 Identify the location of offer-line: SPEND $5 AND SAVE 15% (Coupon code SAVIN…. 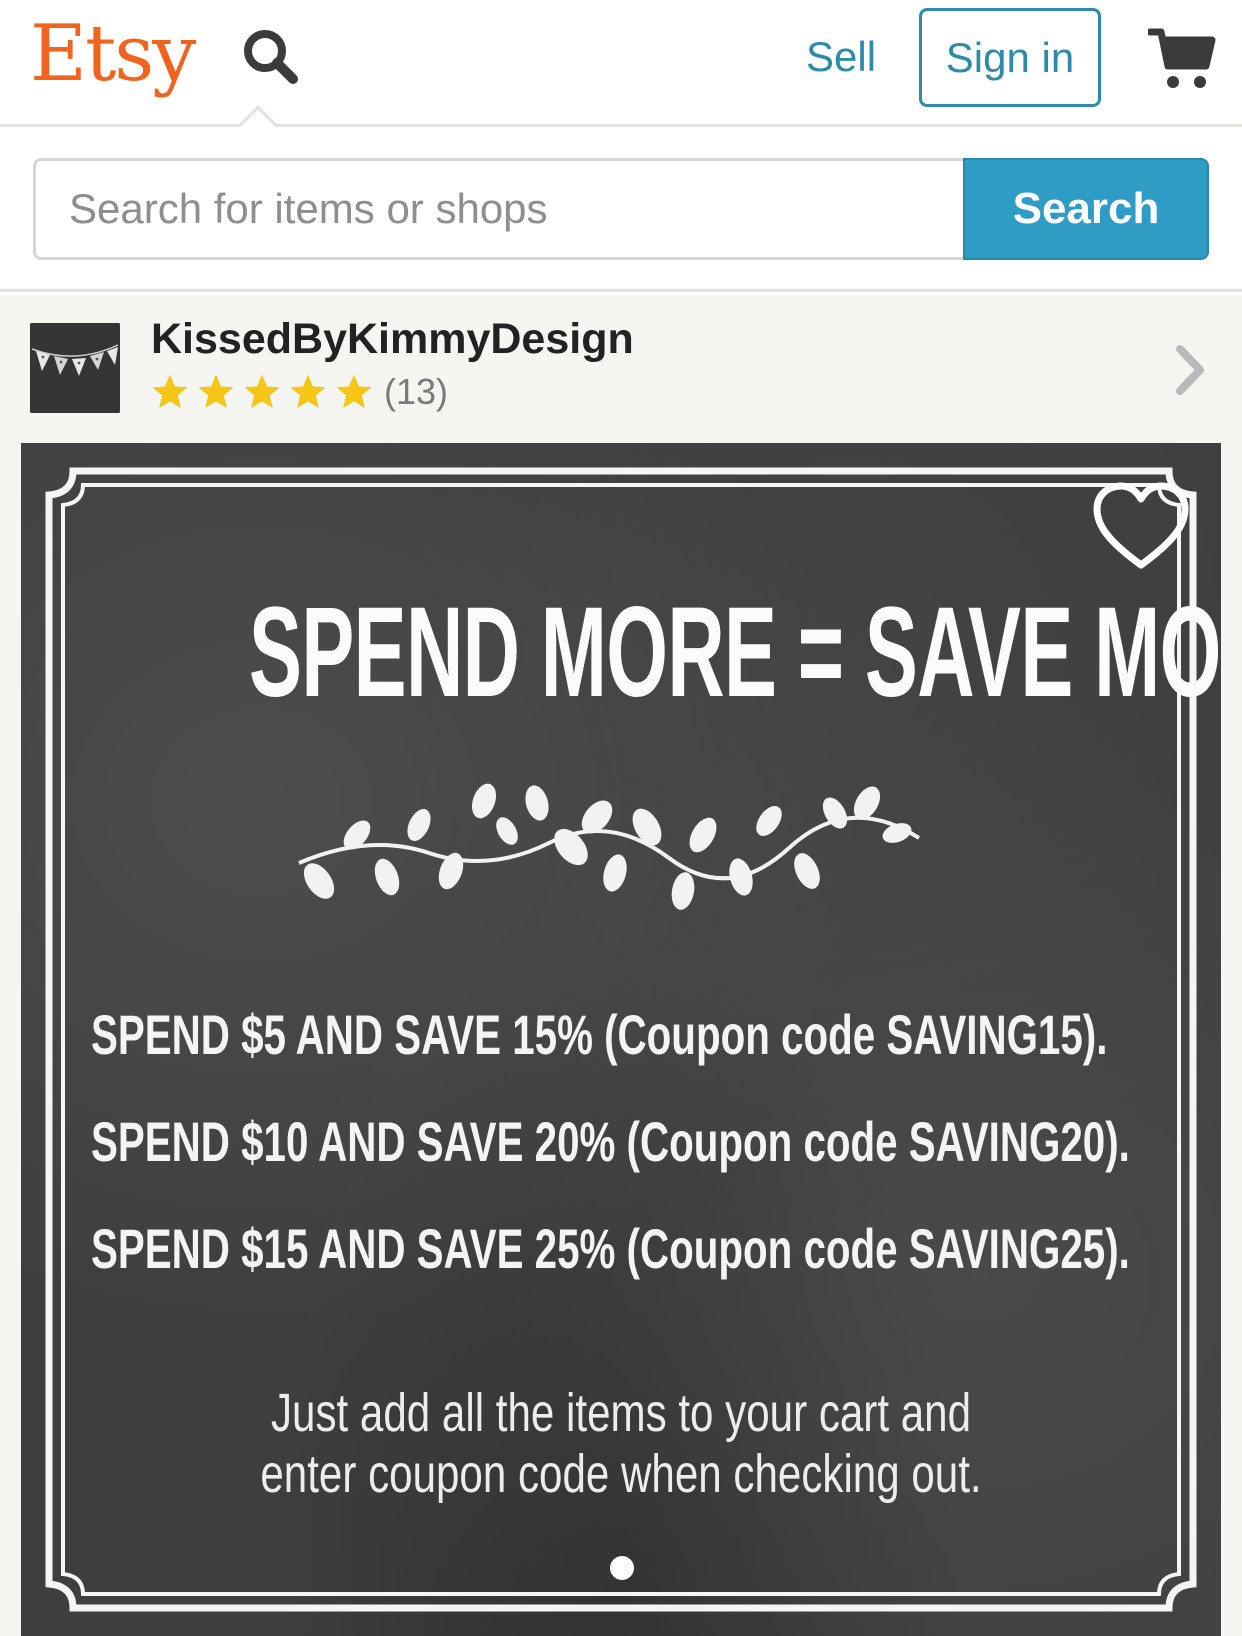
(599, 1034).